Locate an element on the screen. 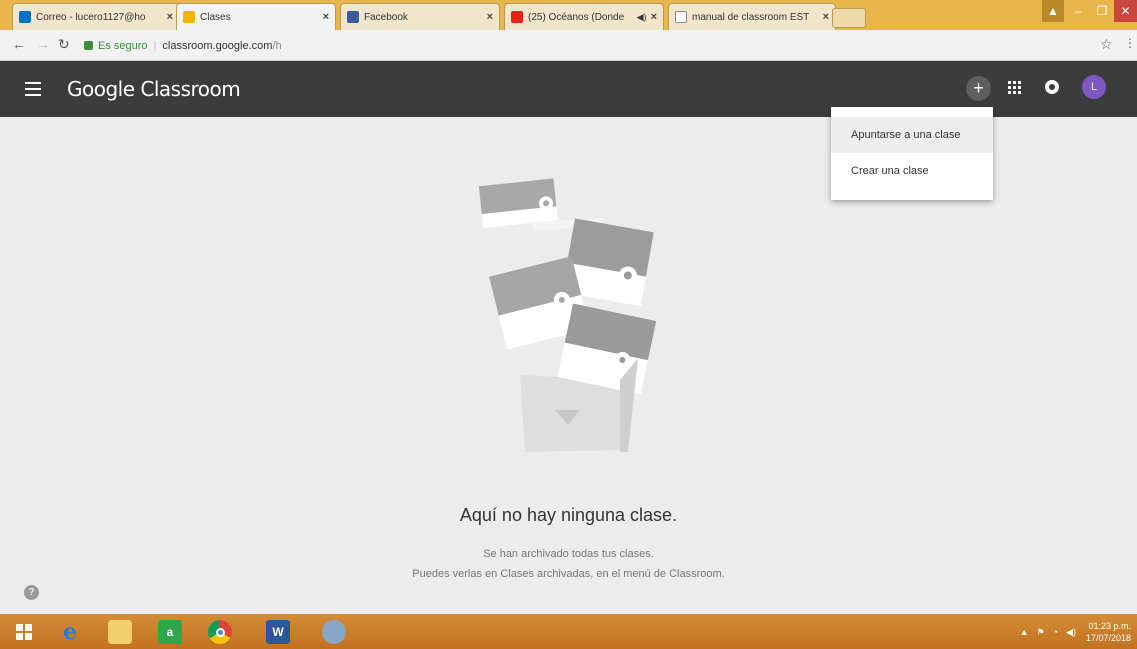 Image resolution: width=1137 pixels, height=649 pixels. chrome-menu-icon: ⋮ is located at coordinates (1130, 43).